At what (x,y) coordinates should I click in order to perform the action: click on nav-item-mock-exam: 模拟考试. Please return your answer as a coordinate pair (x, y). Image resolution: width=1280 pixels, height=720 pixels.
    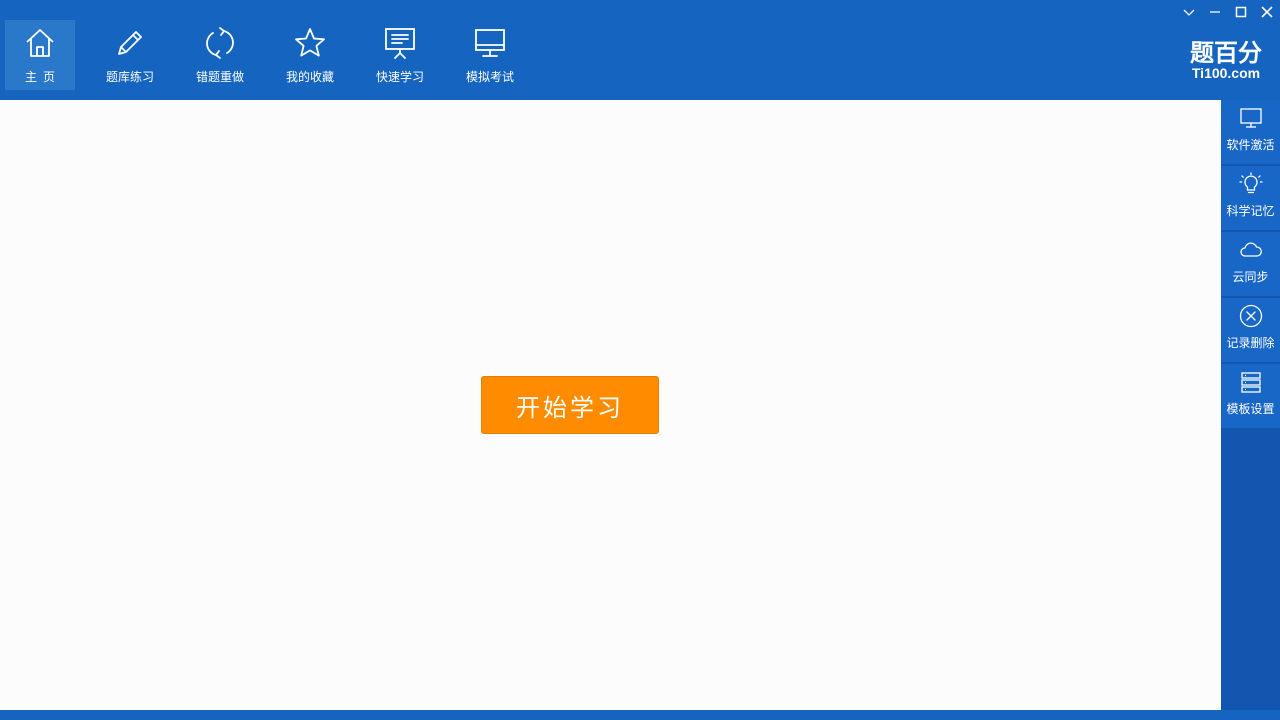
    Looking at the image, I should click on (490, 55).